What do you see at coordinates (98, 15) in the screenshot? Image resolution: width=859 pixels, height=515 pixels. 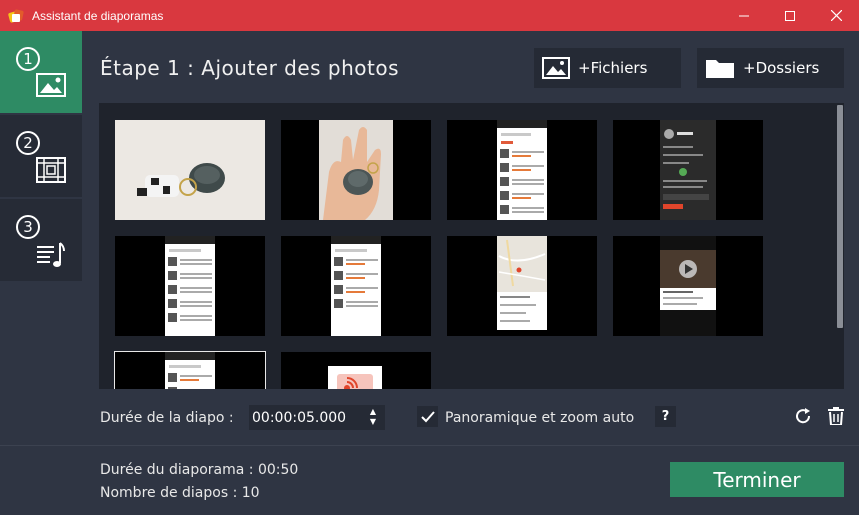 I see `window-title: Assistant de diaporamas` at bounding box center [98, 15].